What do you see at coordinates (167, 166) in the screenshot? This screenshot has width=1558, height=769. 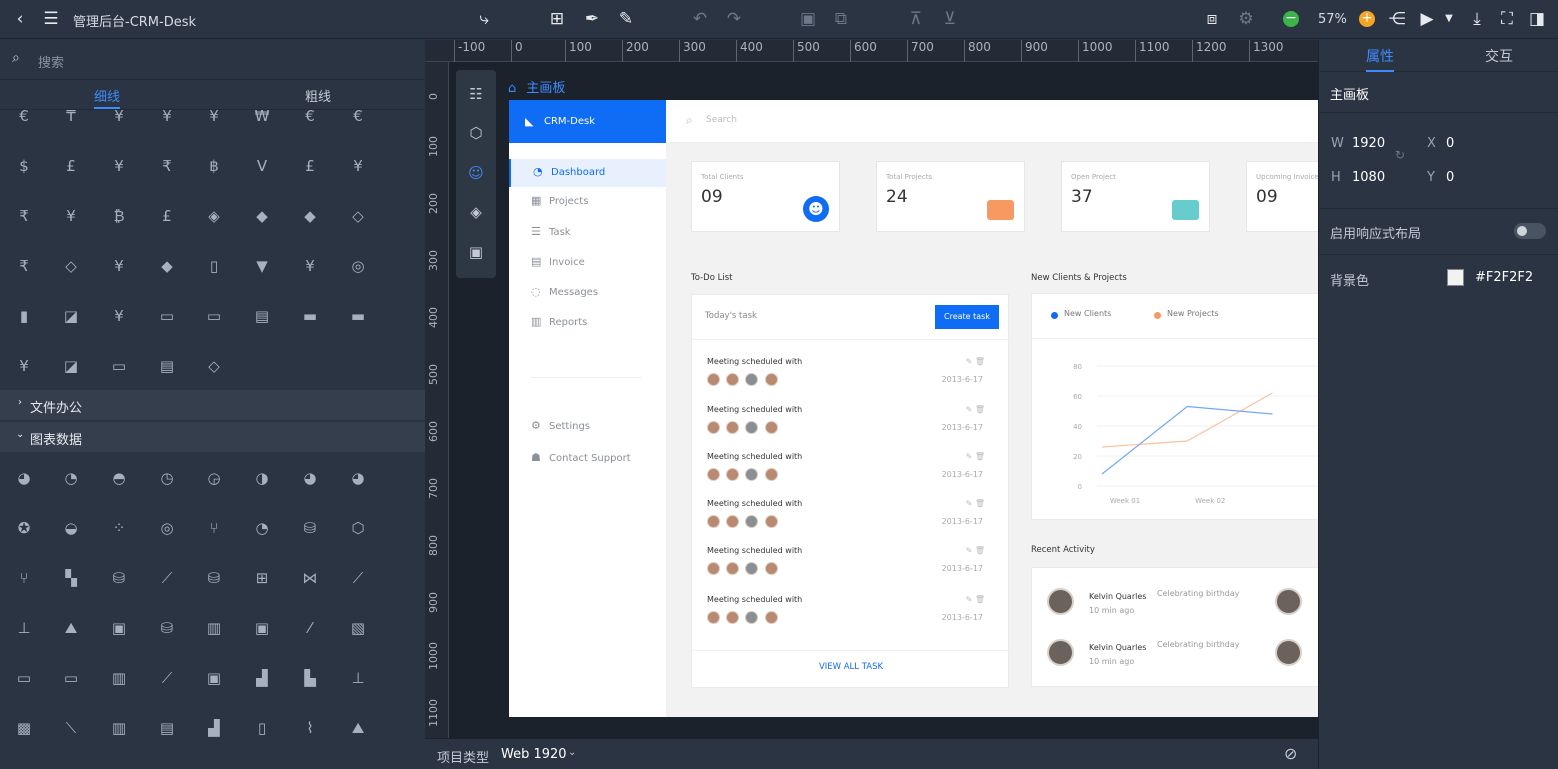 I see `rupee-icon: ₹` at bounding box center [167, 166].